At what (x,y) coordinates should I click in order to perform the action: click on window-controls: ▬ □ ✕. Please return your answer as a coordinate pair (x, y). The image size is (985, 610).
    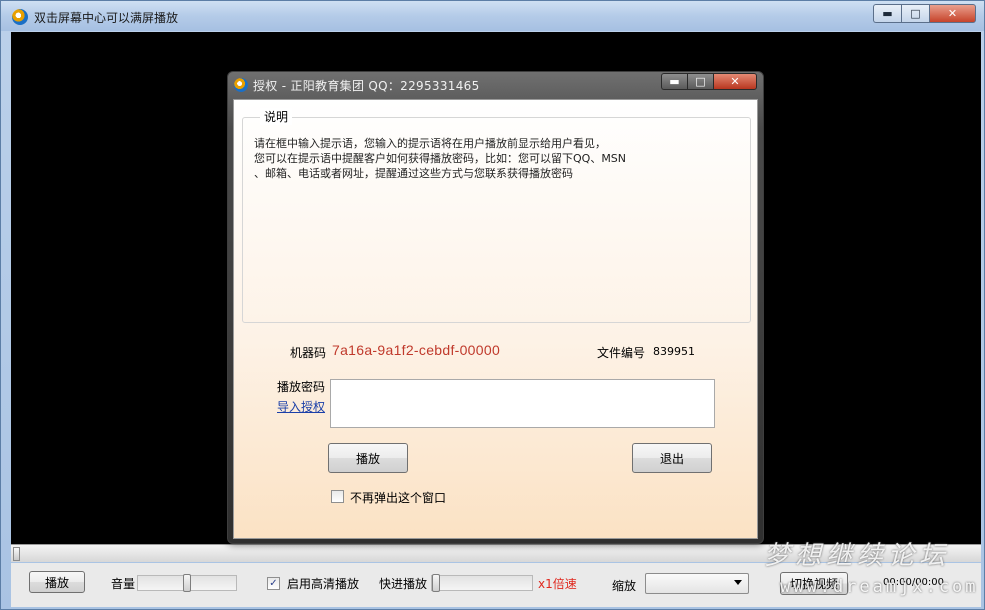
    Looking at the image, I should click on (924, 13).